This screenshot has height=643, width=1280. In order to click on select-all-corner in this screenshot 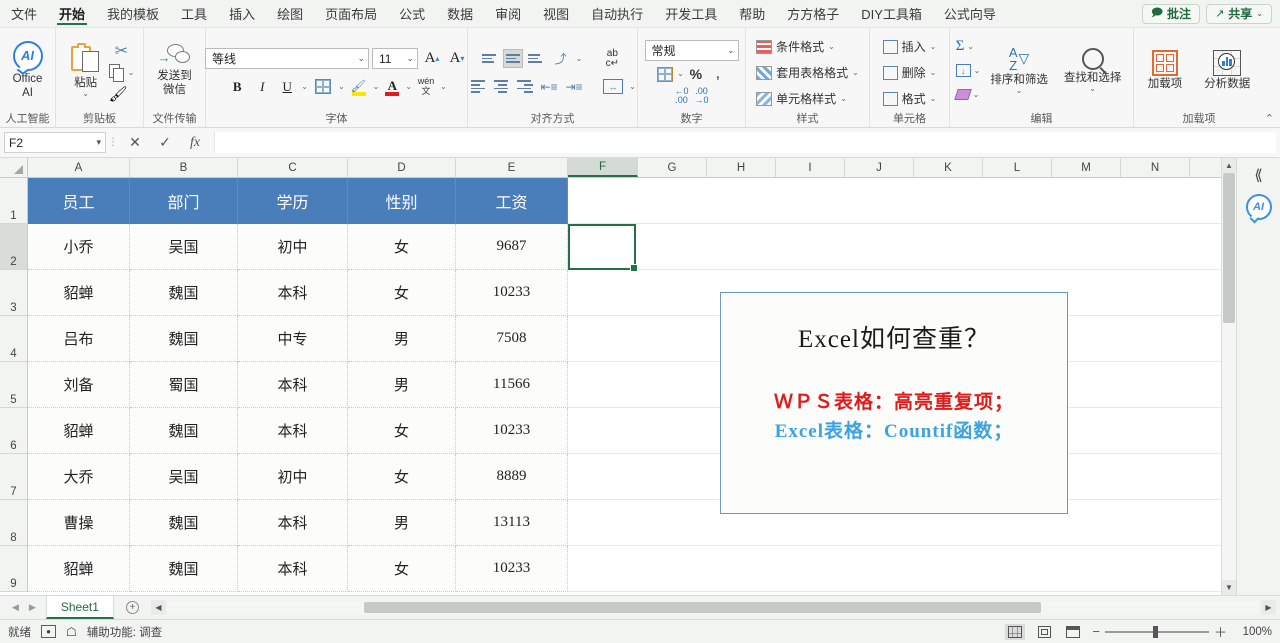, I will do `click(14, 167)`.